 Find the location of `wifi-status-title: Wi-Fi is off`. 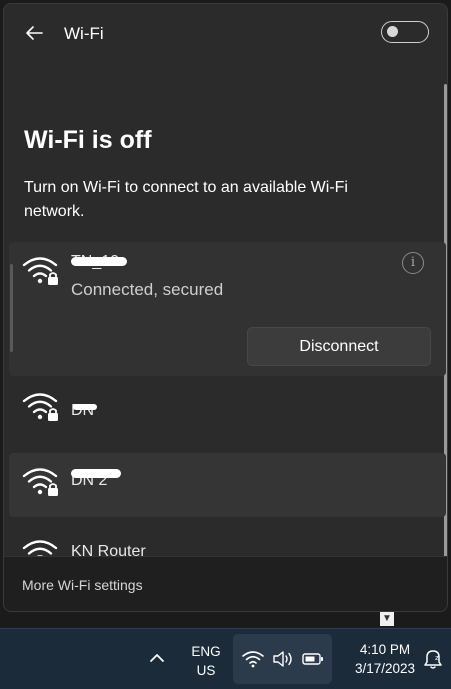

wifi-status-title: Wi-Fi is off is located at coordinates (88, 140).